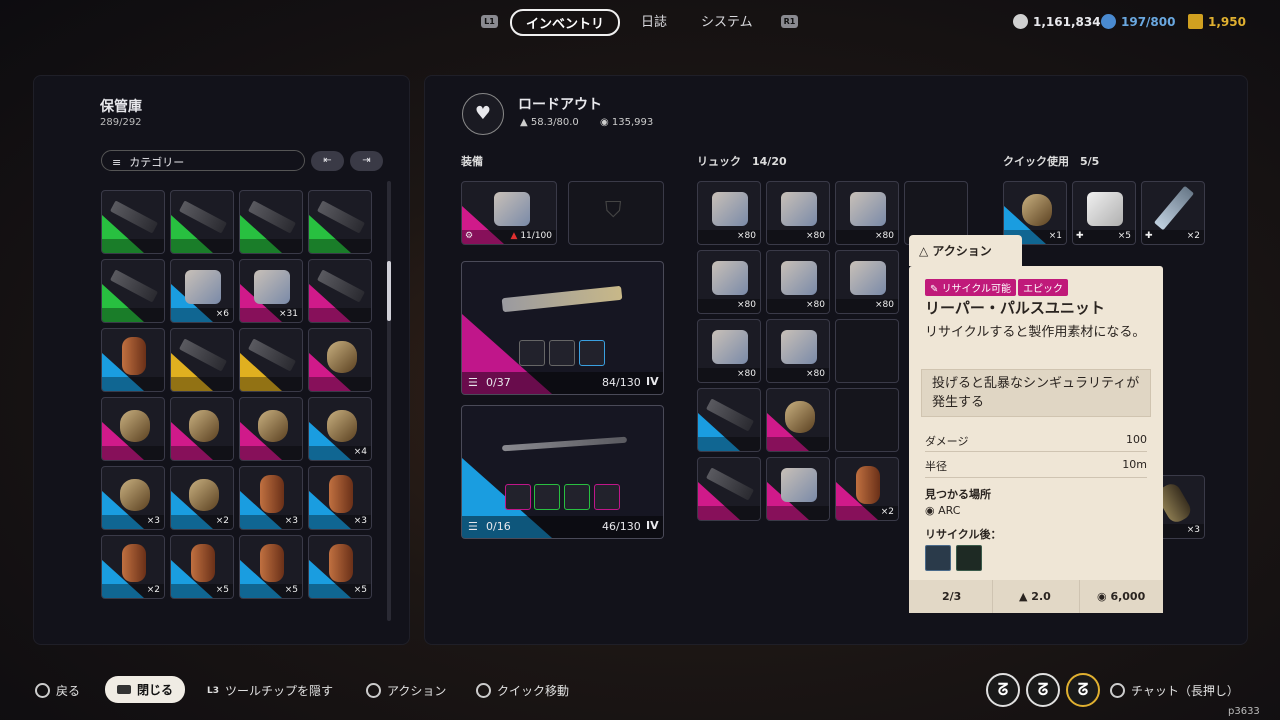 The width and height of the screenshot is (1280, 720). Describe the element at coordinates (1173, 213) in the screenshot. I see `quick-slot-3: ✚ ×2` at that location.